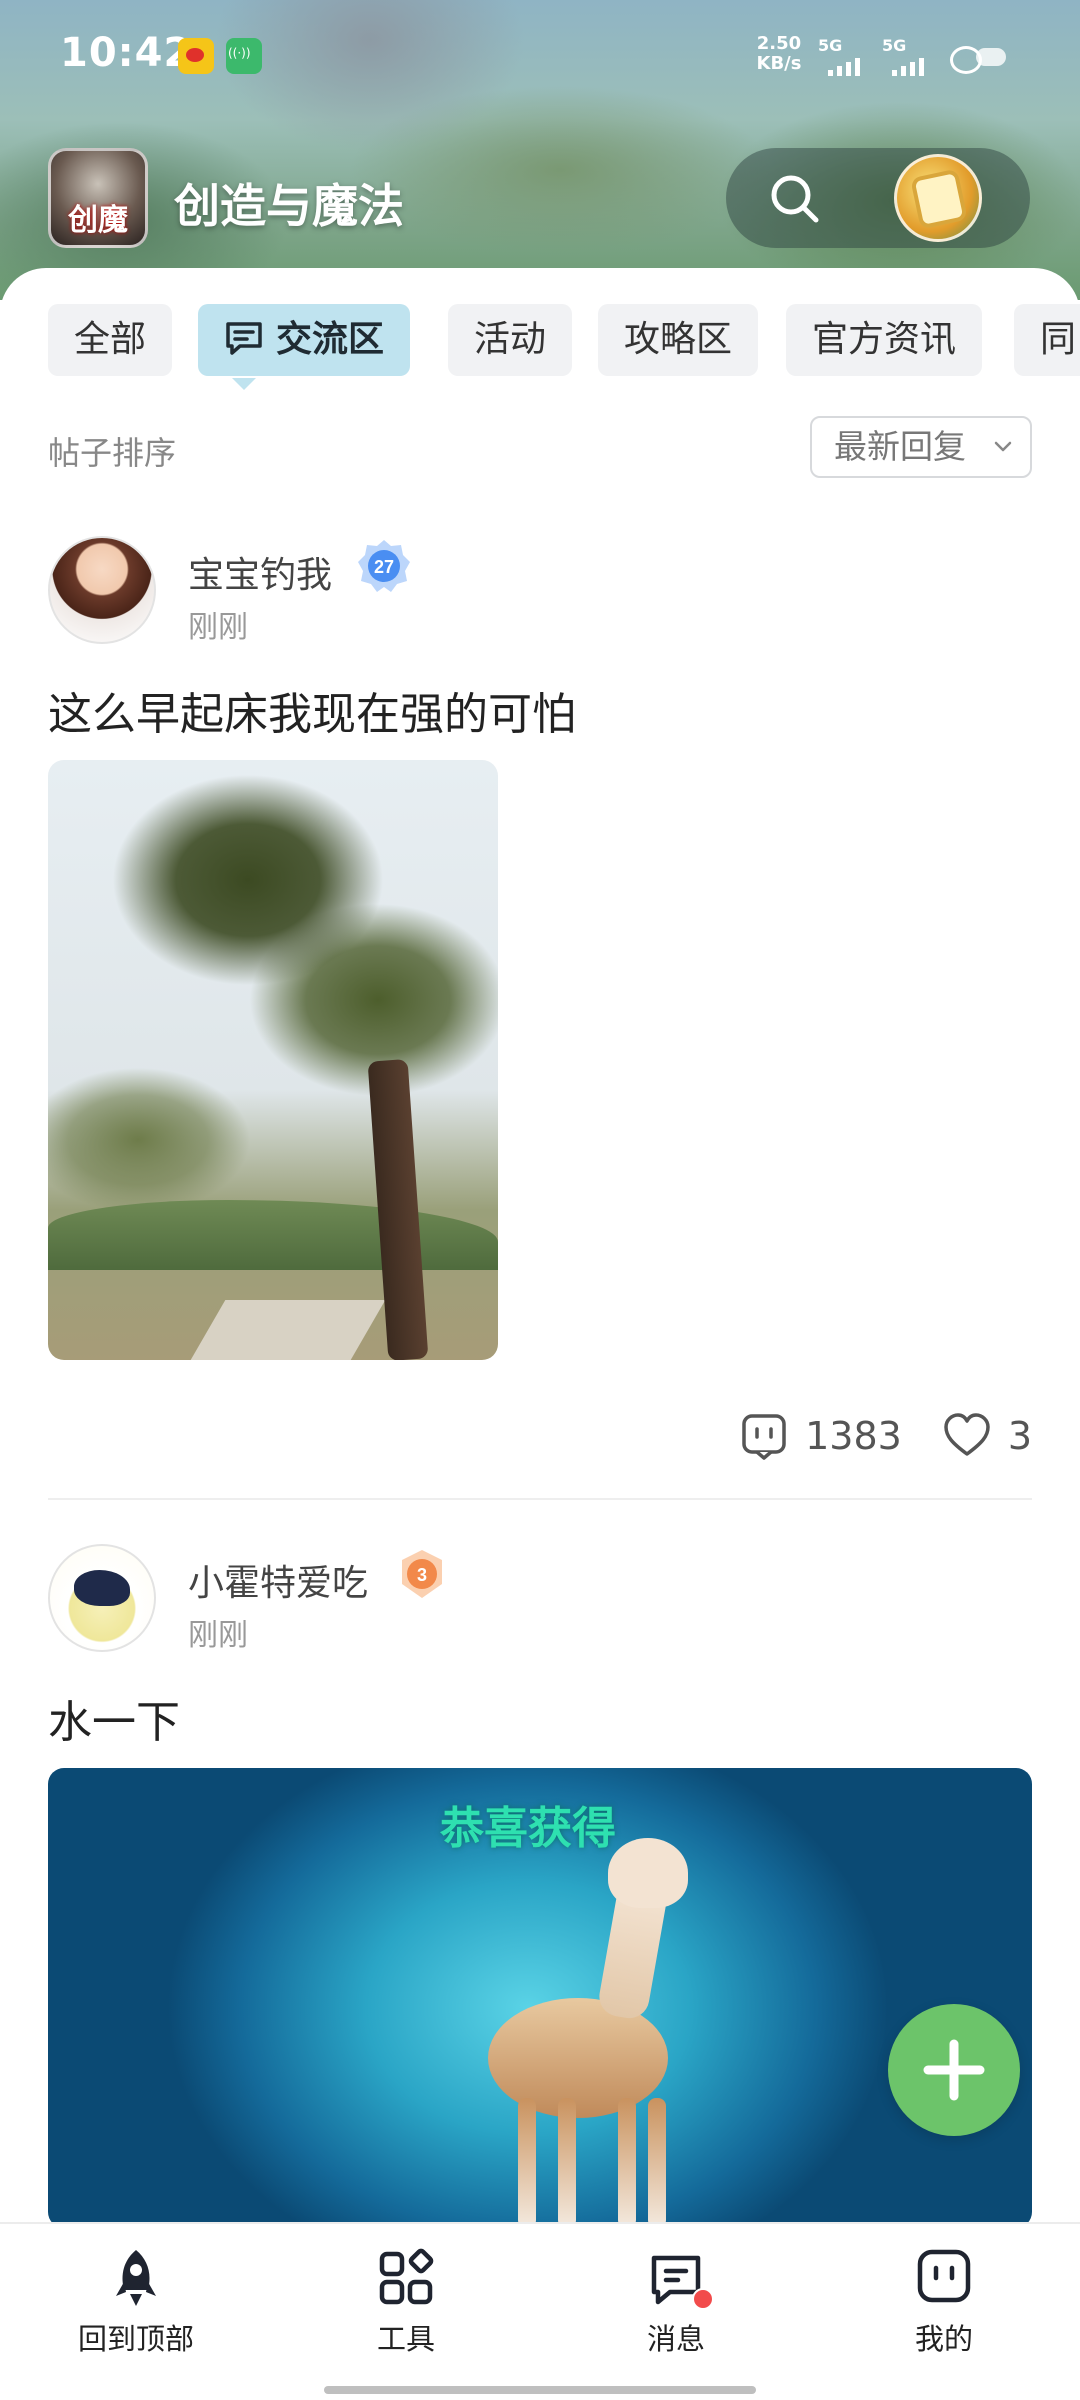  What do you see at coordinates (980, 59) in the screenshot?
I see `battery-icon` at bounding box center [980, 59].